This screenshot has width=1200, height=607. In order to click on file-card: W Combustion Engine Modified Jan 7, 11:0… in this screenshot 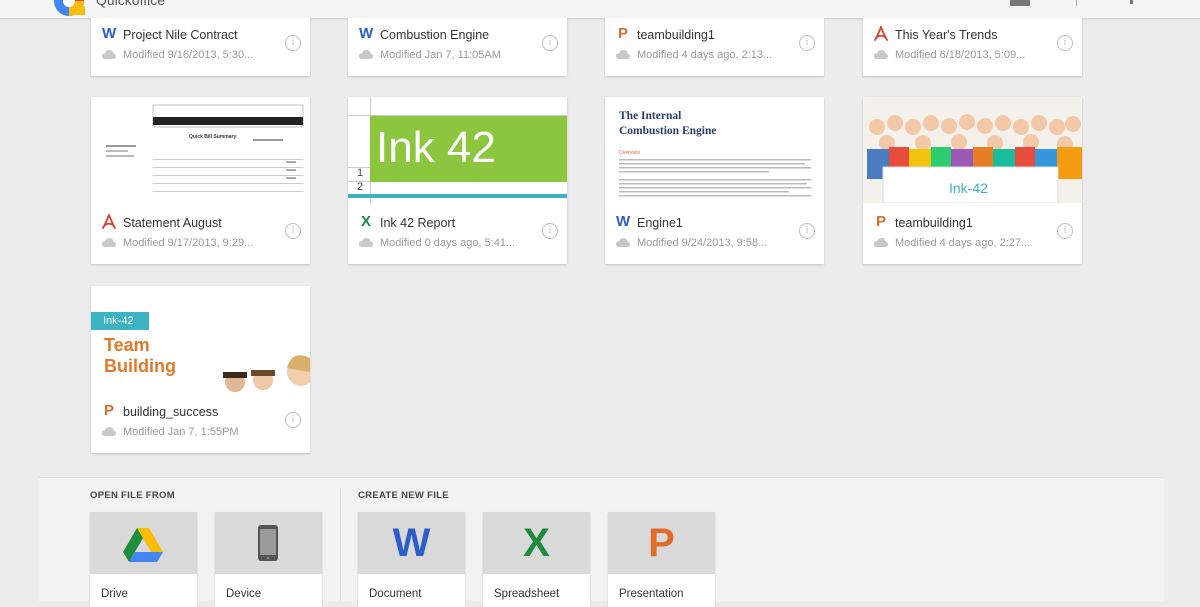, I will do `click(457, 47)`.